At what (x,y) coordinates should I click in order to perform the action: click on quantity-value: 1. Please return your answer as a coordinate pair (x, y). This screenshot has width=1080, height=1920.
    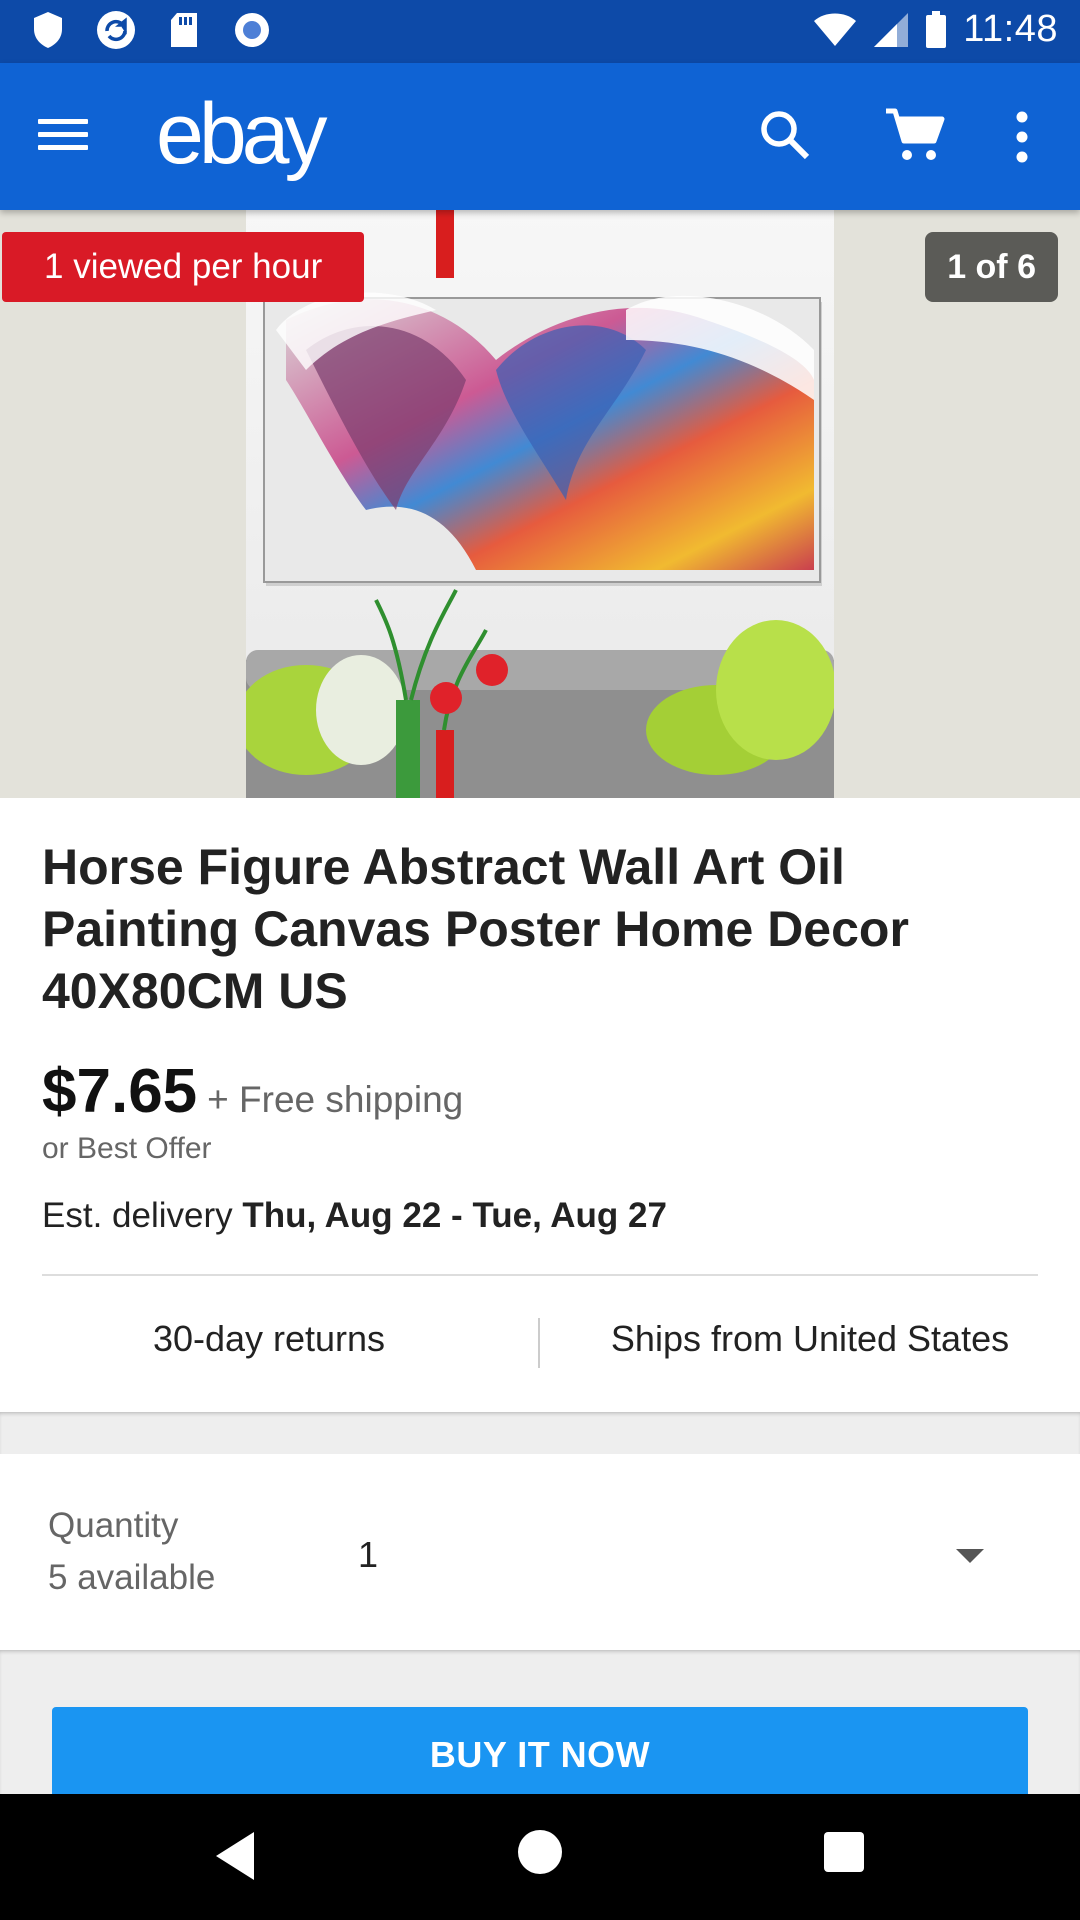
    Looking at the image, I should click on (368, 1555).